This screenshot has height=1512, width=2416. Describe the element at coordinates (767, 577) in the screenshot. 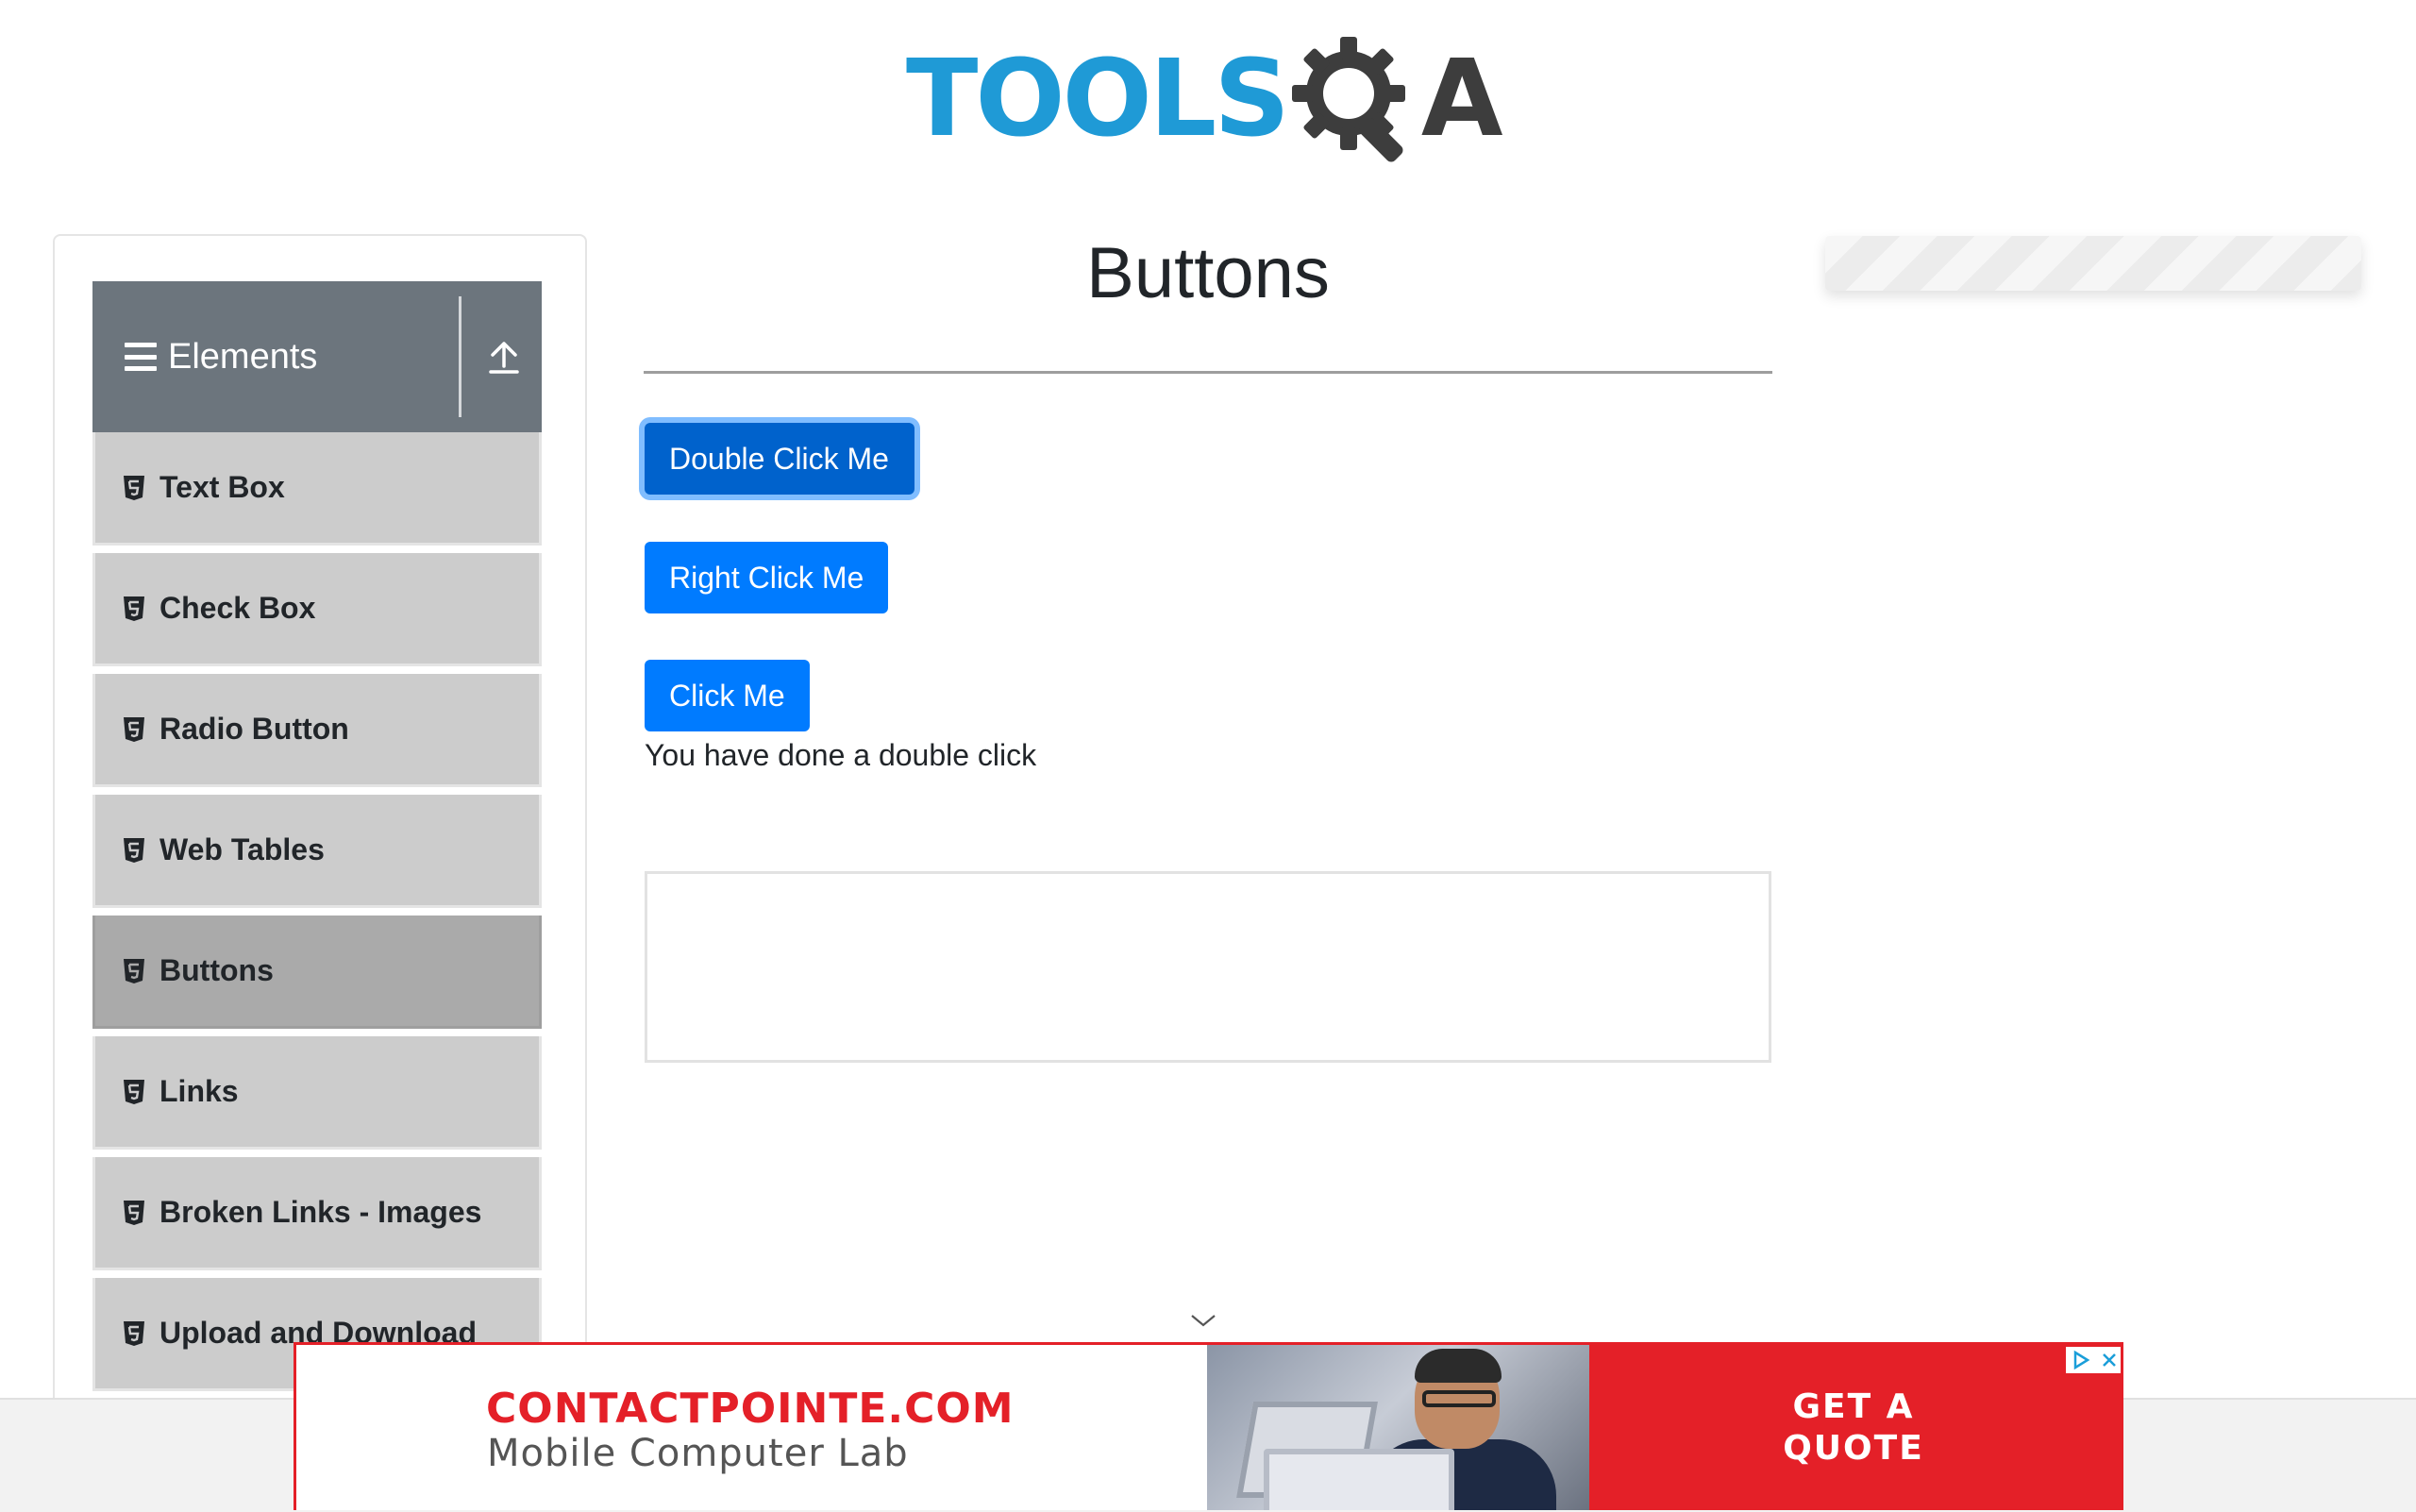

I see `right-click-button: Right Click Me` at that location.